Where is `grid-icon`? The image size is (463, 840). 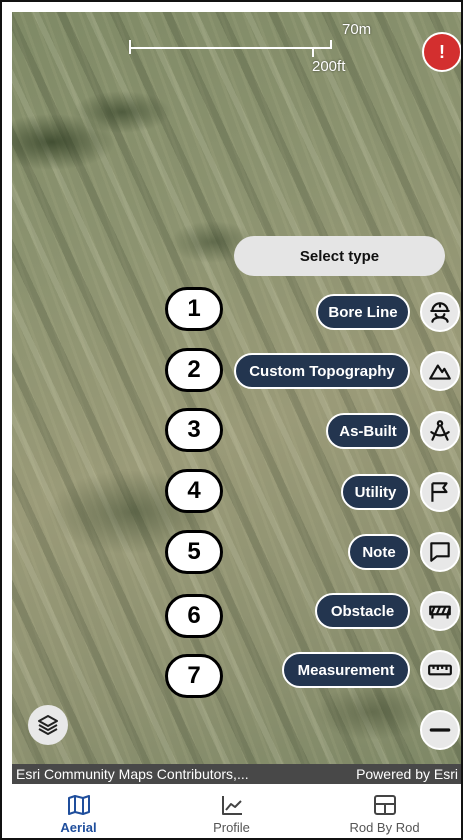 grid-icon is located at coordinates (384, 805).